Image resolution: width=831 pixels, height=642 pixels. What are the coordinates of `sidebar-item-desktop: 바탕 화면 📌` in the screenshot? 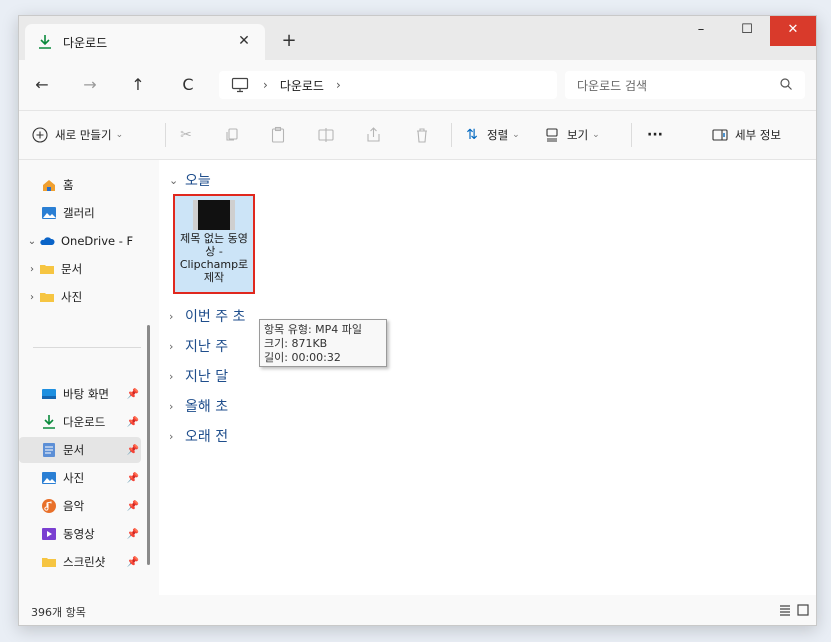 It's located at (80, 394).